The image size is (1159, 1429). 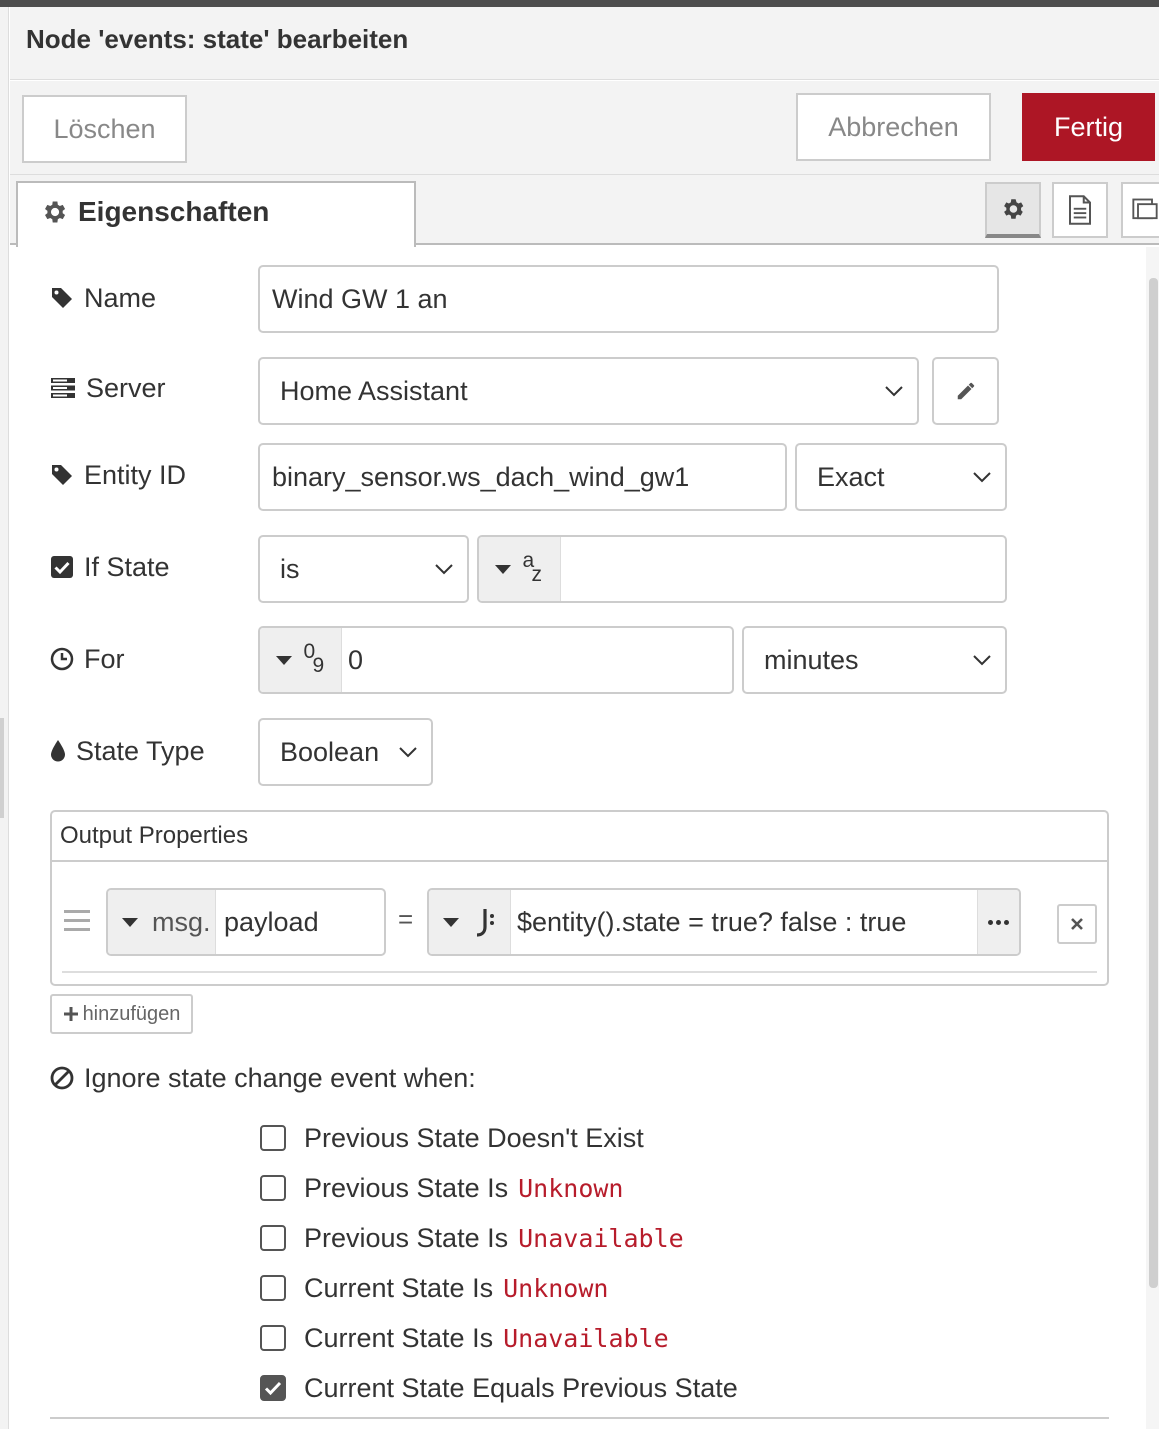 I want to click on string-type-icon: a z, so click(x=534, y=569).